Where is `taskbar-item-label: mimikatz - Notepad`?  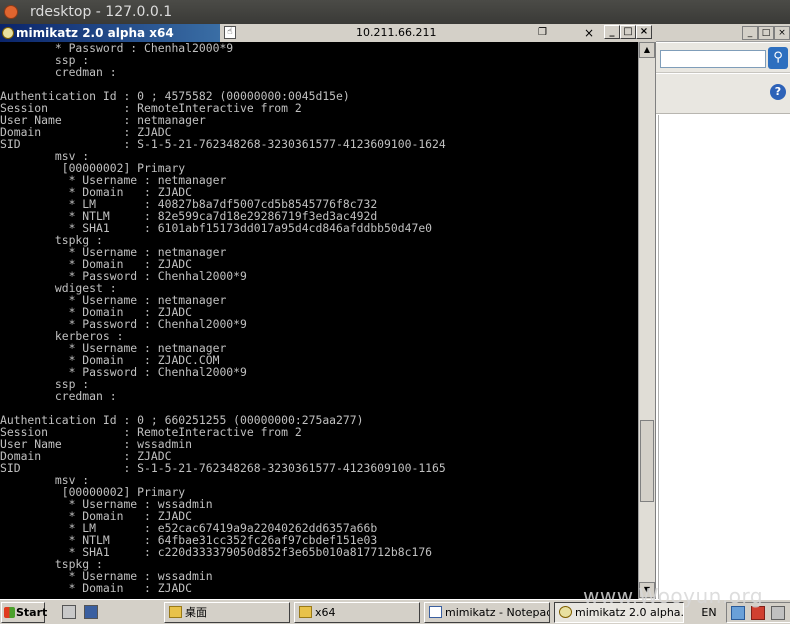 taskbar-item-label: mimikatz - Notepad is located at coordinates (497, 612).